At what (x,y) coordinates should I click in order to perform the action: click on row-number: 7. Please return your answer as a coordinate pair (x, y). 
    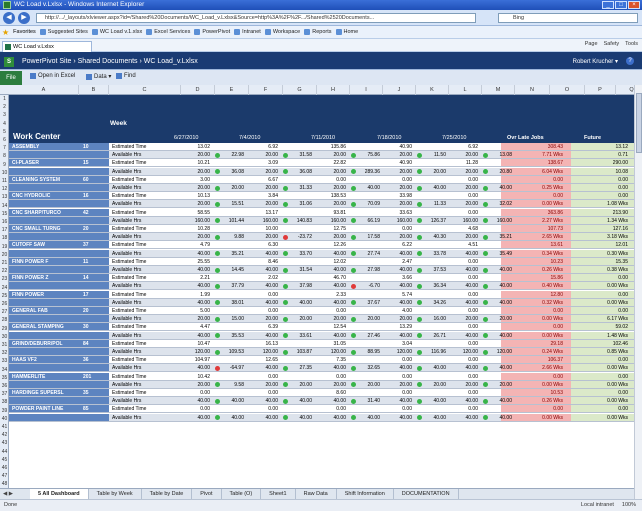
    Looking at the image, I should click on (4, 148).